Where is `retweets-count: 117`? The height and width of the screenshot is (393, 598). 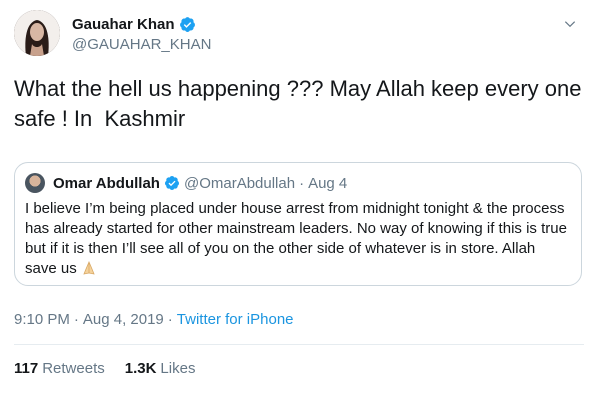 retweets-count: 117 is located at coordinates (26, 368).